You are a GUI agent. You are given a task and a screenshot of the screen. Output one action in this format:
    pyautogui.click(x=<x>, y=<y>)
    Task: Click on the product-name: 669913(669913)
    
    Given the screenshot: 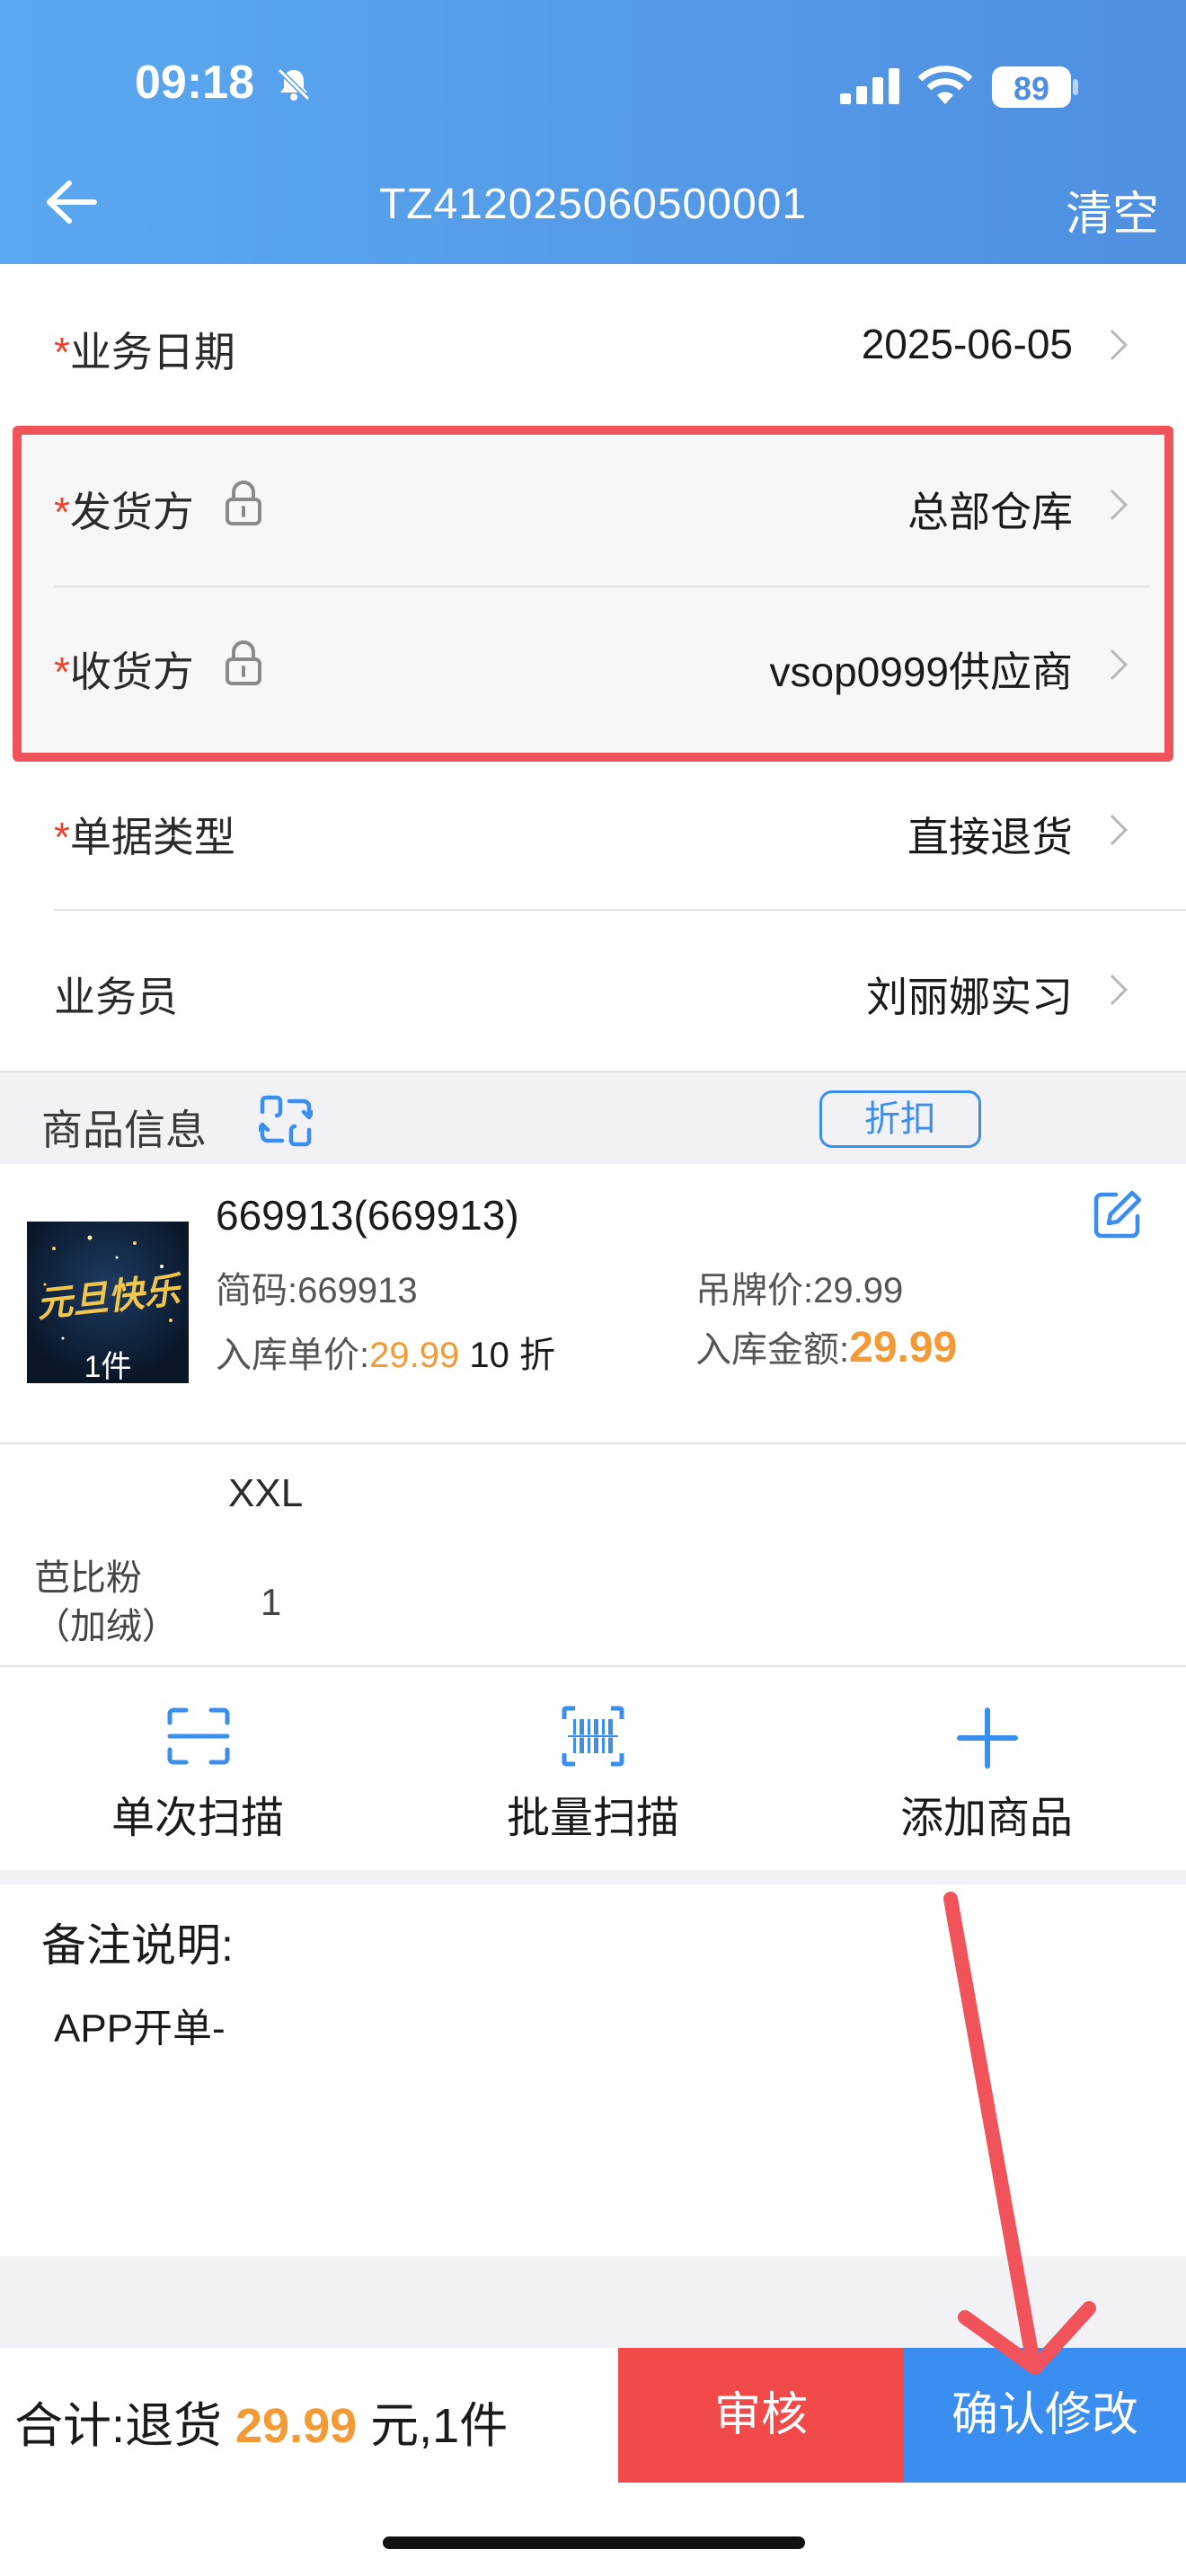 What is the action you would take?
    pyautogui.click(x=367, y=1215)
    